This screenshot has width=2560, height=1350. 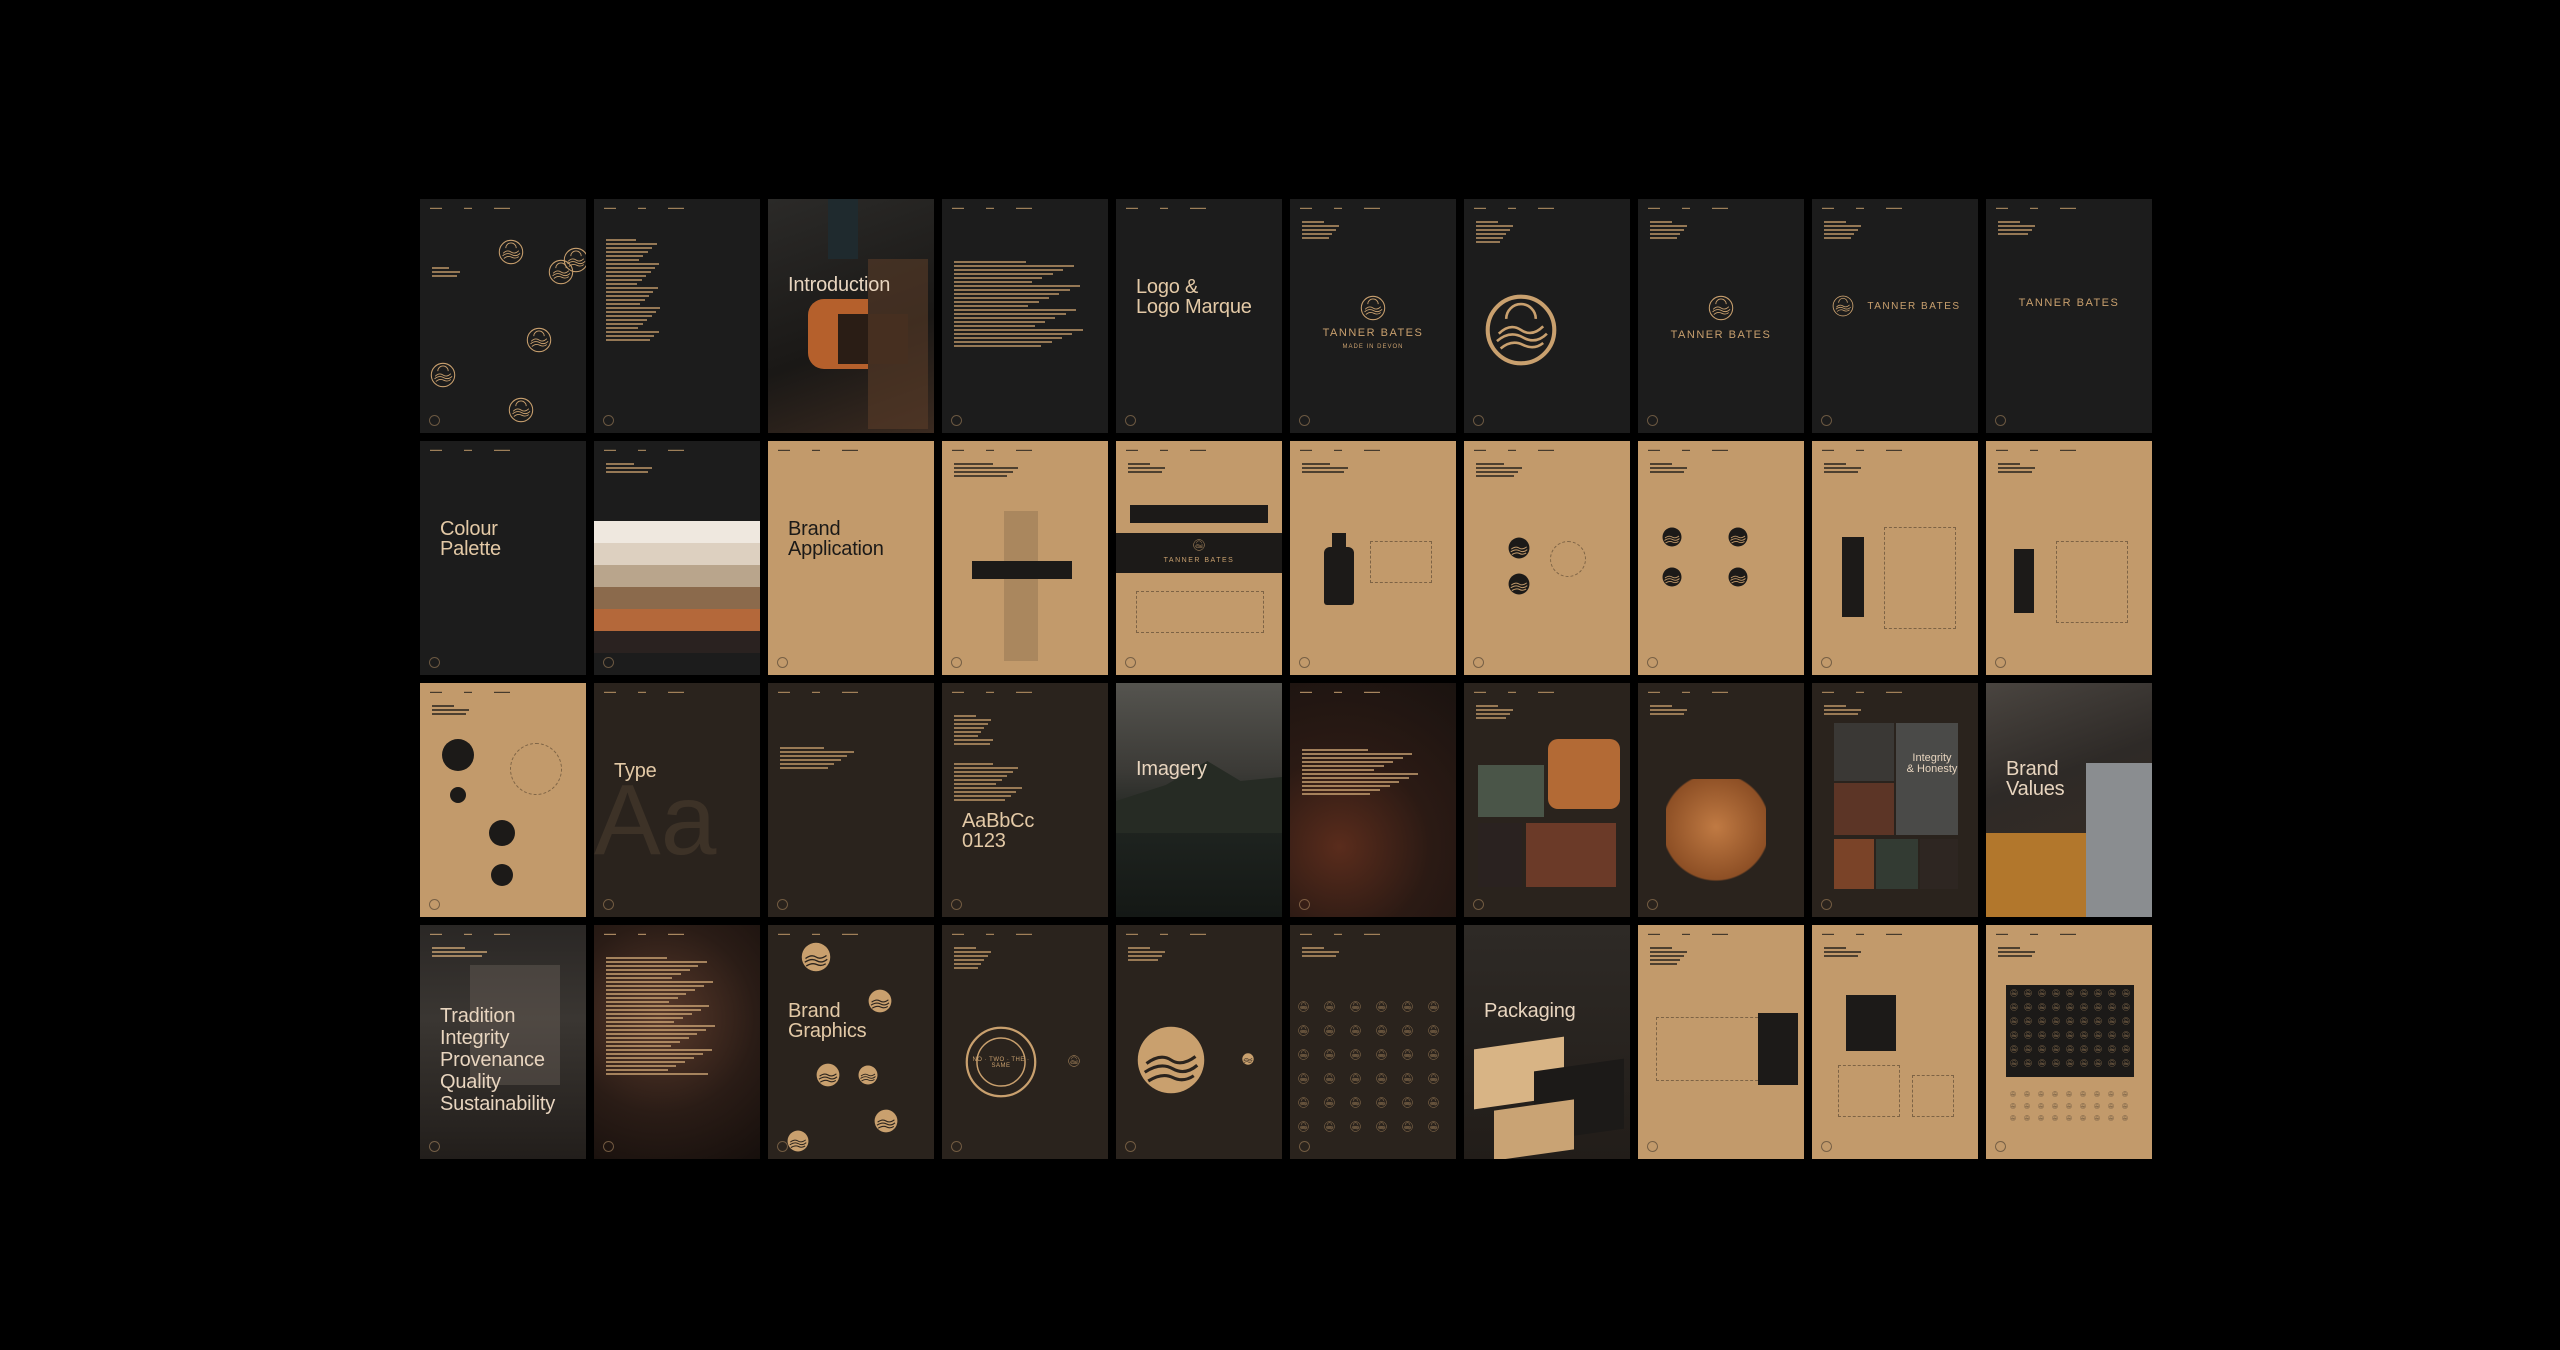 What do you see at coordinates (1373, 558) in the screenshot?
I see `page-app-bottle: ▬▬▬ ▬▬ ▬▬▬▬` at bounding box center [1373, 558].